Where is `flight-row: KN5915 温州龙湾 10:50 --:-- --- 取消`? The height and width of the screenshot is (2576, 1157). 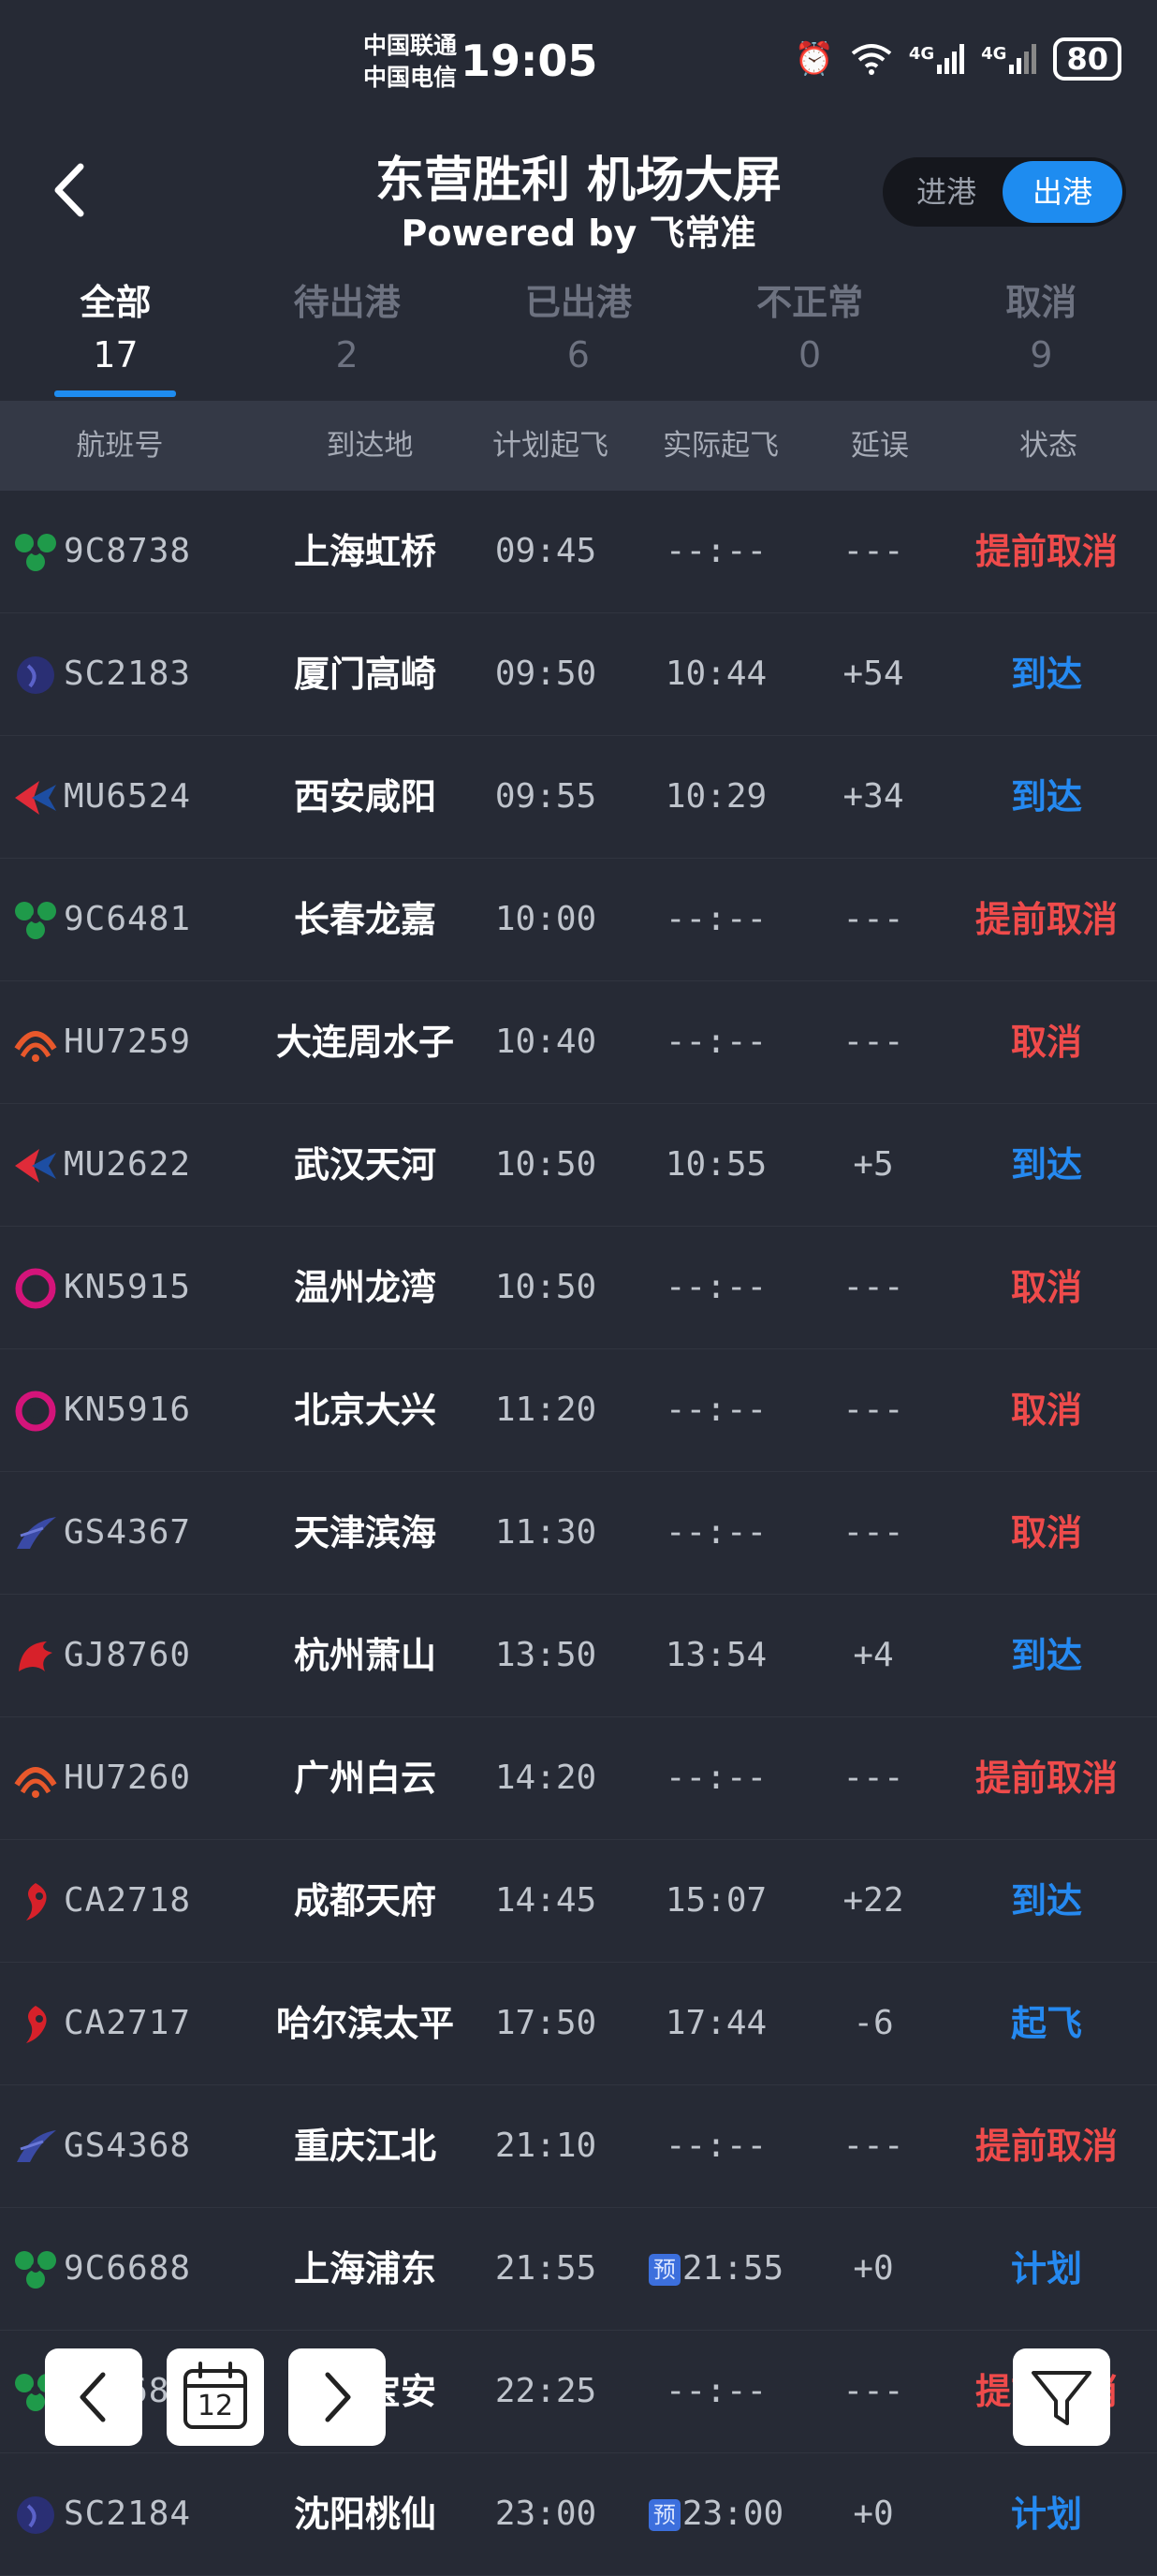
flight-row: KN5915 温州龙湾 10:50 --:-- --- 取消 is located at coordinates (578, 1288).